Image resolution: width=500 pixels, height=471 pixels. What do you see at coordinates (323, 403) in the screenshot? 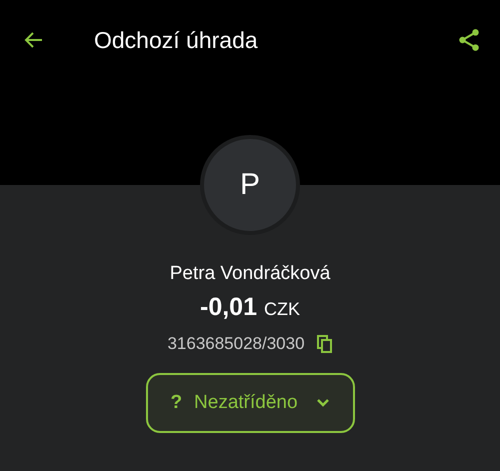
I see `chevron-down-icon` at bounding box center [323, 403].